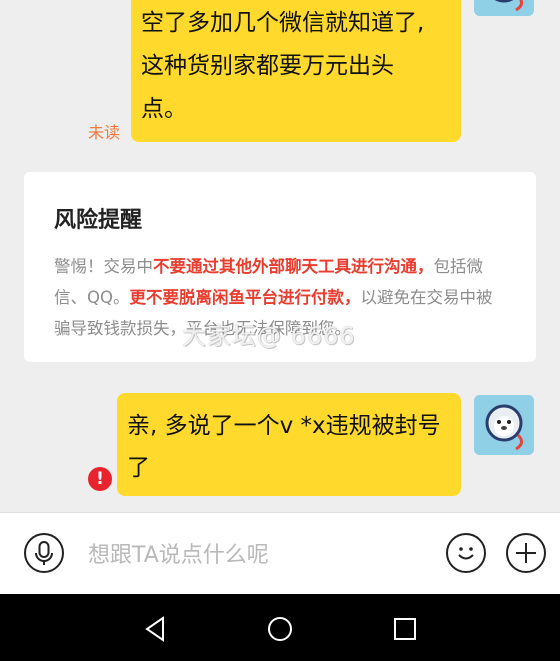  I want to click on message-input, so click(258, 555).